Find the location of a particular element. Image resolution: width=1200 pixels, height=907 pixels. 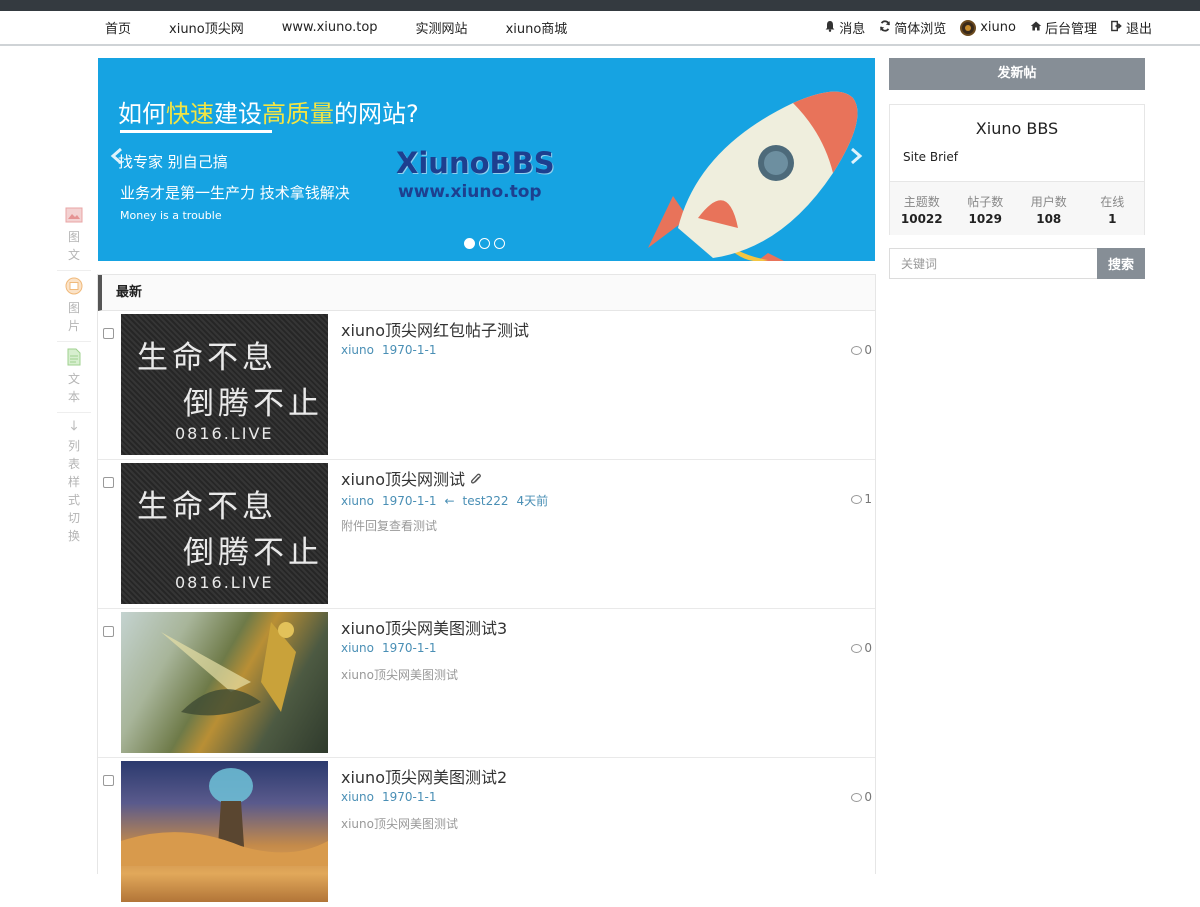

nav-home: 首页 is located at coordinates (118, 27).